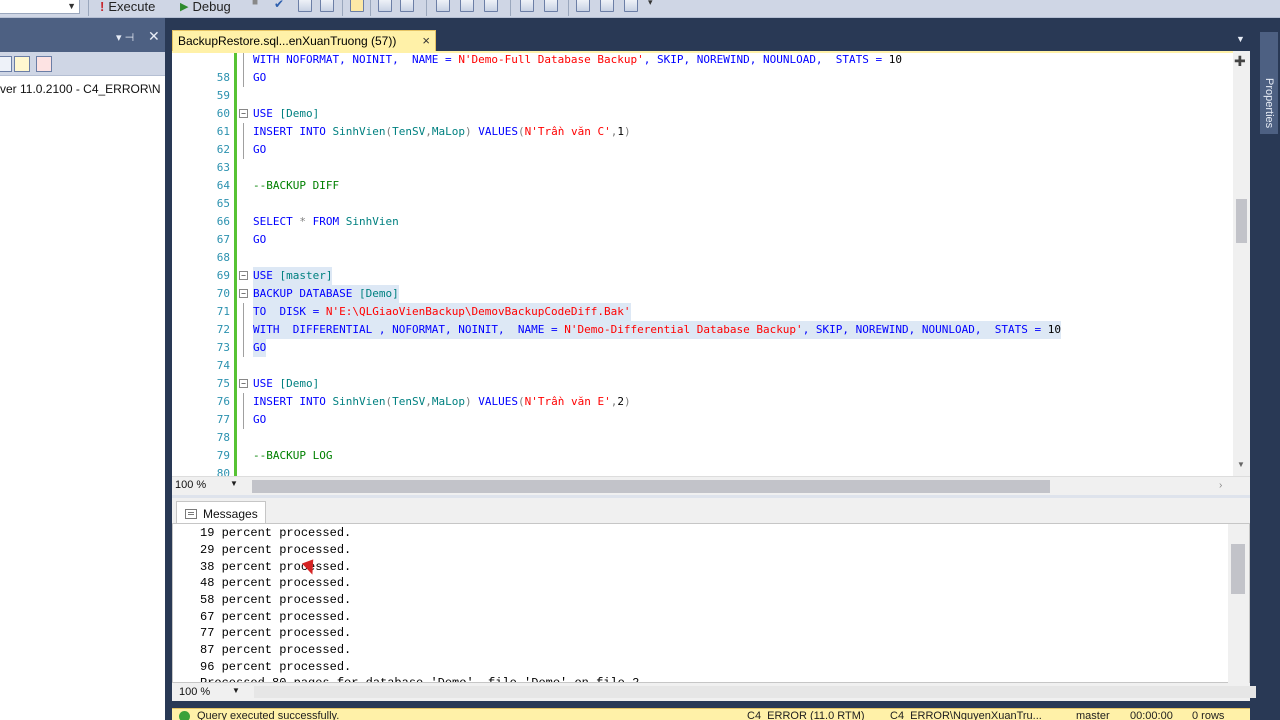  Describe the element at coordinates (467, 6) in the screenshot. I see `results-to-file-icon` at that location.